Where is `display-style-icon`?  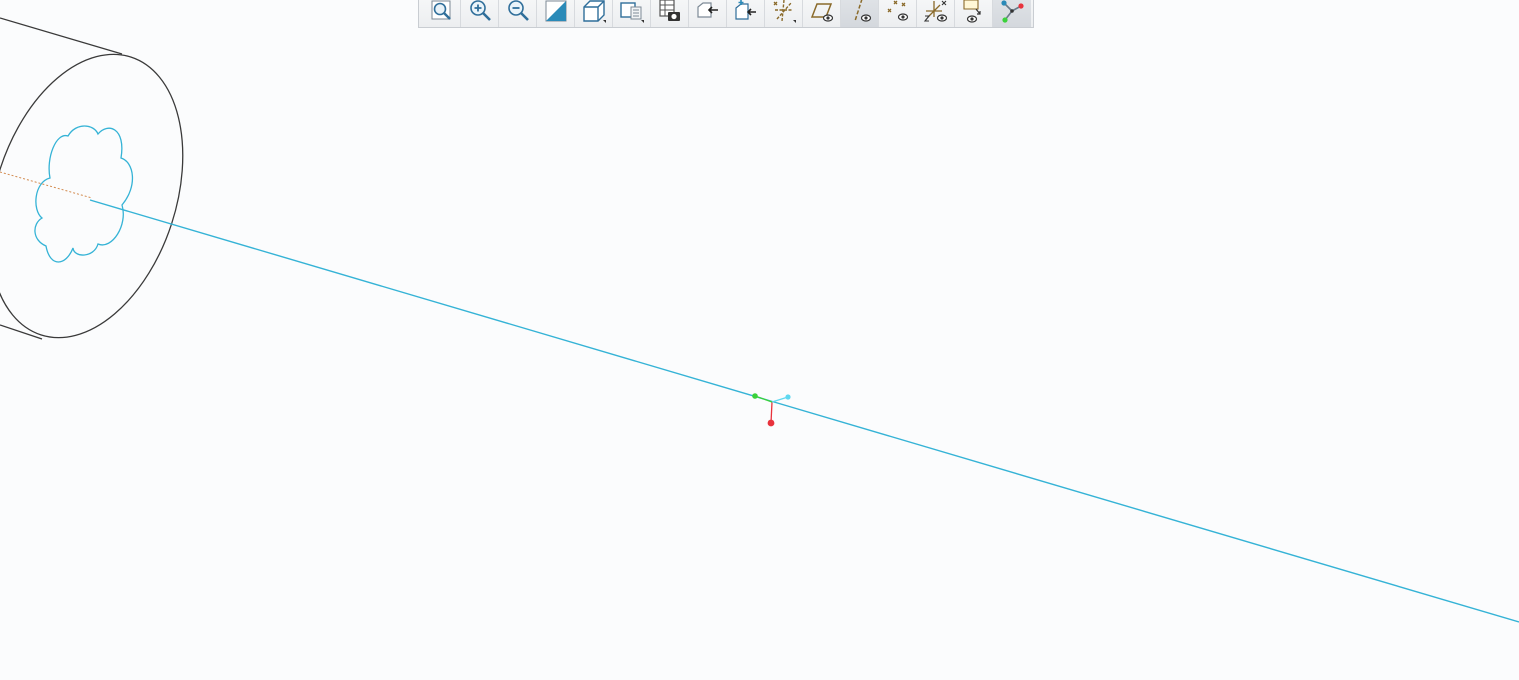 display-style-icon is located at coordinates (594, 11).